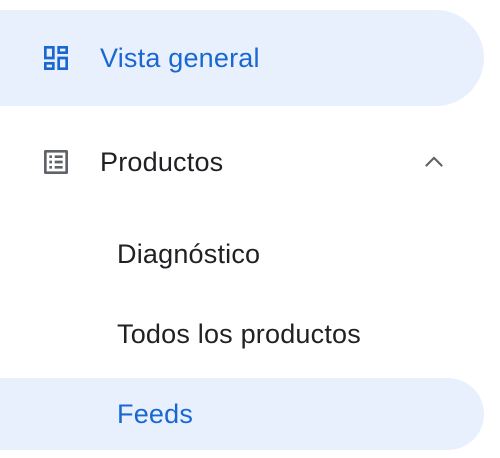  What do you see at coordinates (189, 253) in the screenshot?
I see `sidebar-subitem-label: Diagnóstico` at bounding box center [189, 253].